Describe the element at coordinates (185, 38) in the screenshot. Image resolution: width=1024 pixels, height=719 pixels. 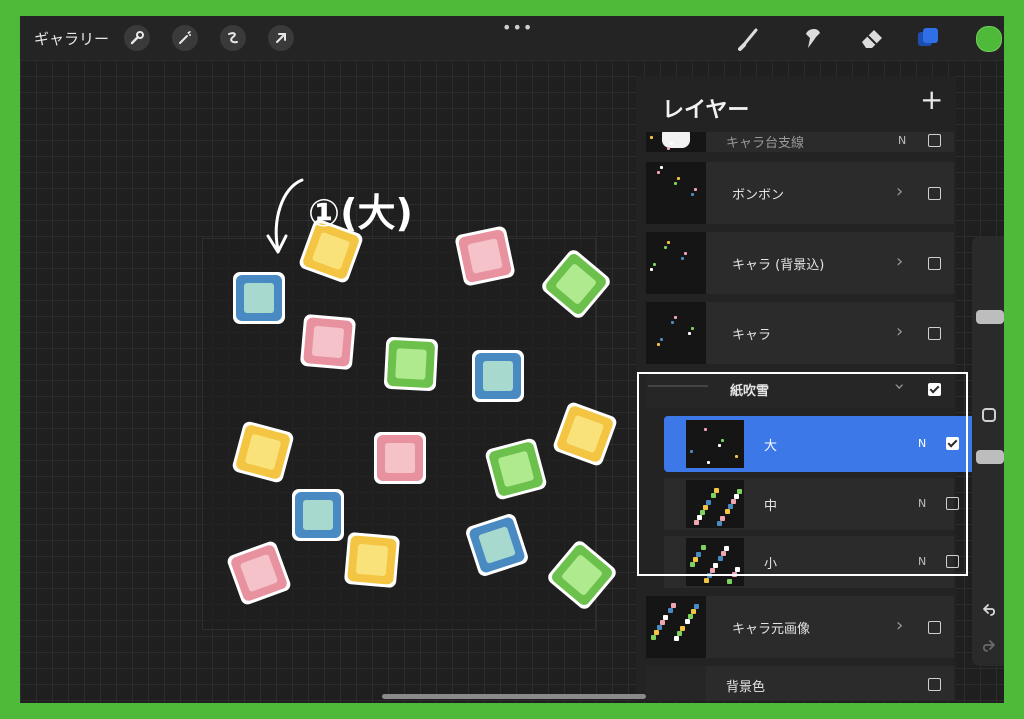
I see `magic-wand-icon` at that location.